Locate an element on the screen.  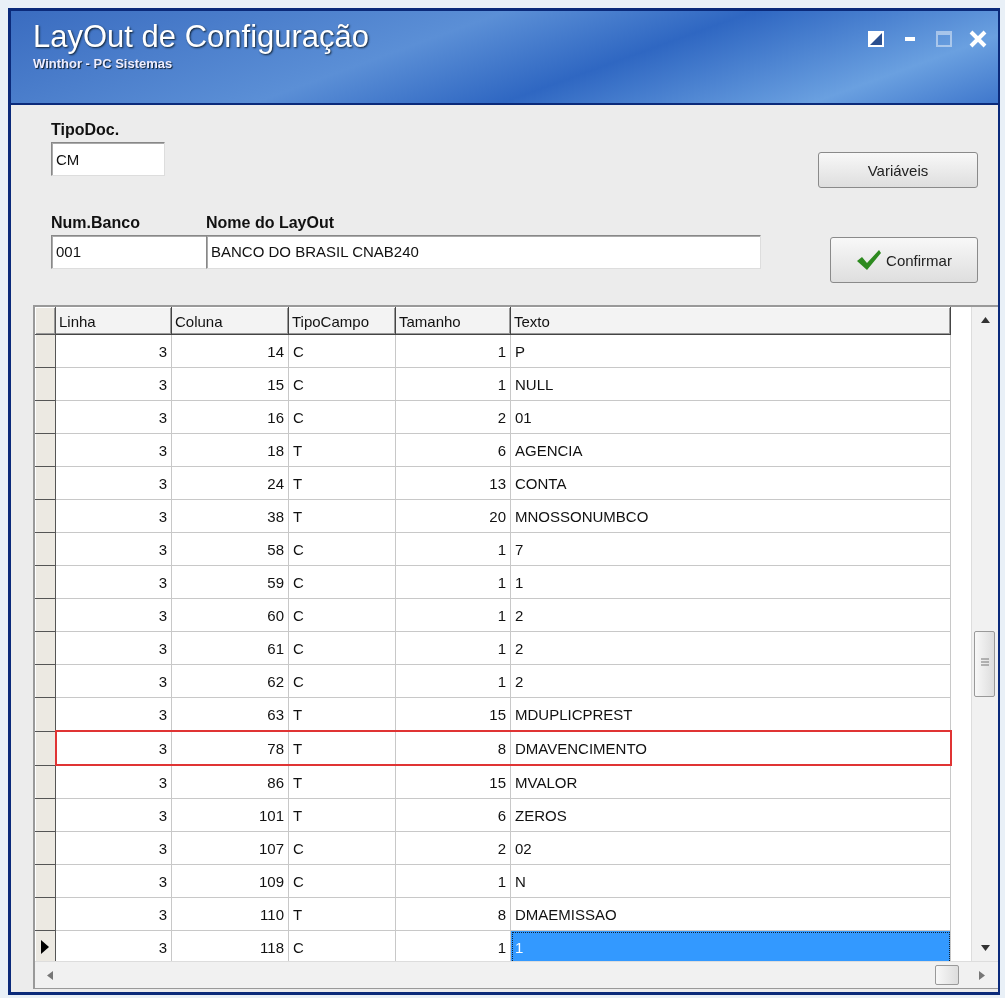
table-cell: P is located at coordinates (730, 351).